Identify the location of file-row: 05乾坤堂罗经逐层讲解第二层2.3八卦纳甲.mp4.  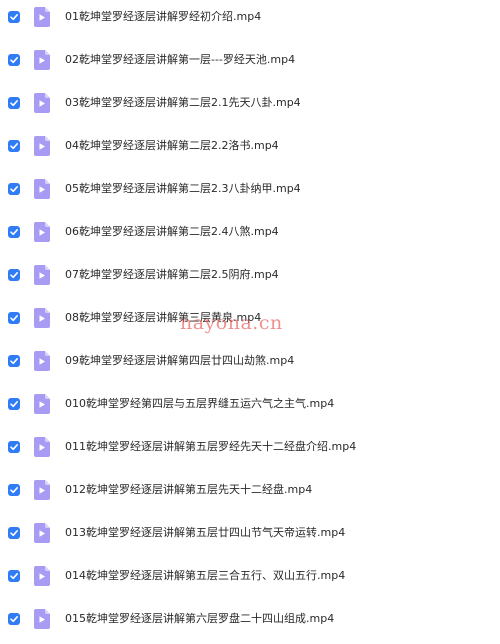
(250, 193).